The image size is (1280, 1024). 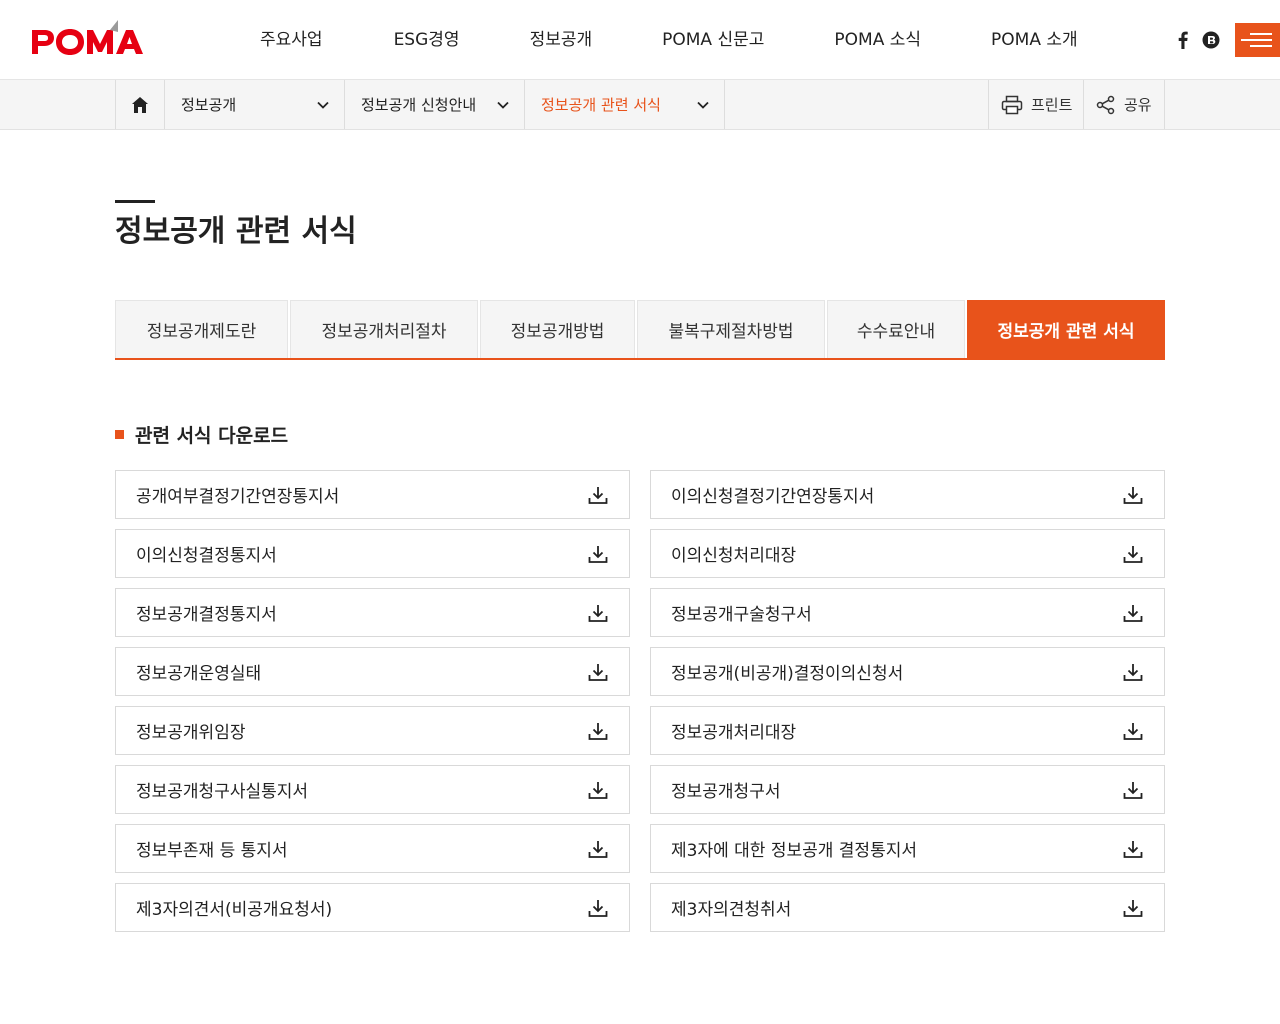 What do you see at coordinates (372, 907) in the screenshot?
I see `download-item: 제3자의견서(비공개요청서)` at bounding box center [372, 907].